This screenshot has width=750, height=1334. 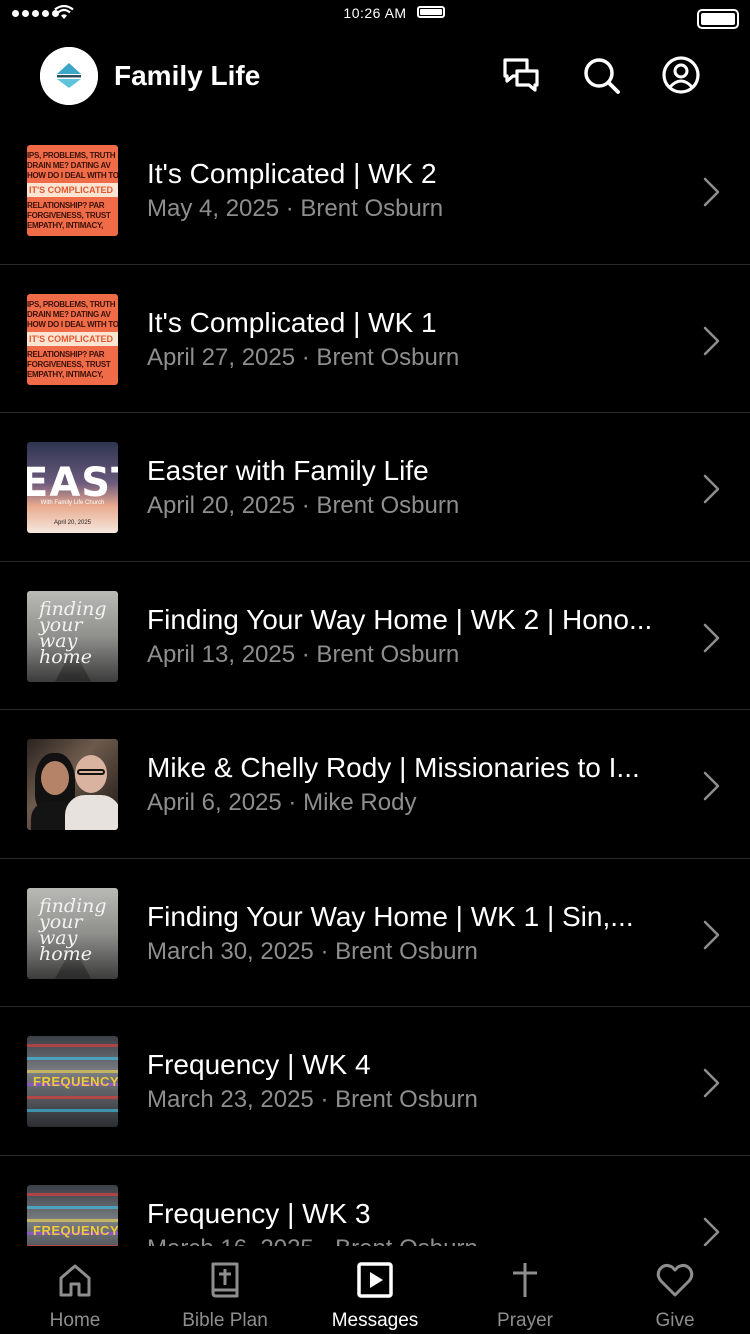 What do you see at coordinates (292, 322) in the screenshot?
I see `message-title: It's Complicated | WK 1` at bounding box center [292, 322].